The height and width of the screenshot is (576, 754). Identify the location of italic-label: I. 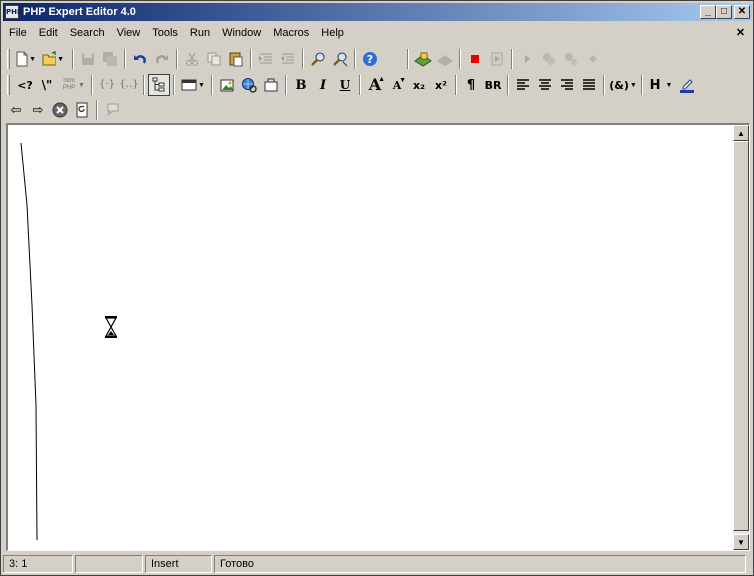
(323, 85).